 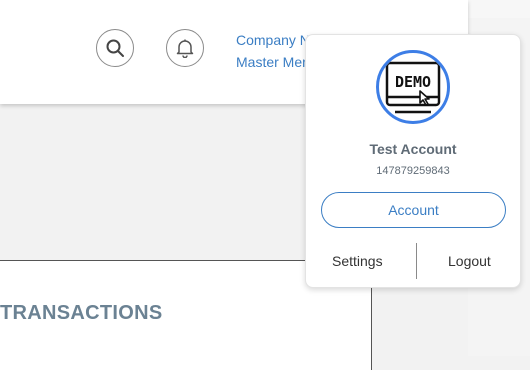 I want to click on notifications-button, so click(x=185, y=48).